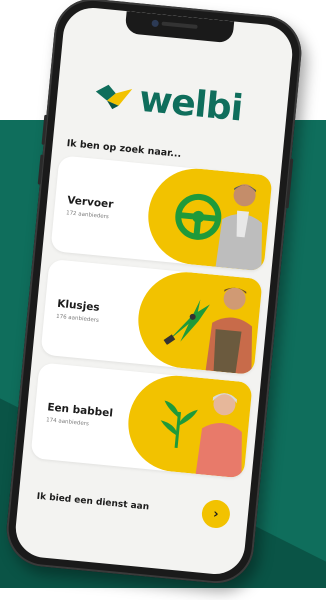 Image resolution: width=326 pixels, height=600 pixels. What do you see at coordinates (93, 502) in the screenshot?
I see `cta-label: Ik bied een dienst aan` at bounding box center [93, 502].